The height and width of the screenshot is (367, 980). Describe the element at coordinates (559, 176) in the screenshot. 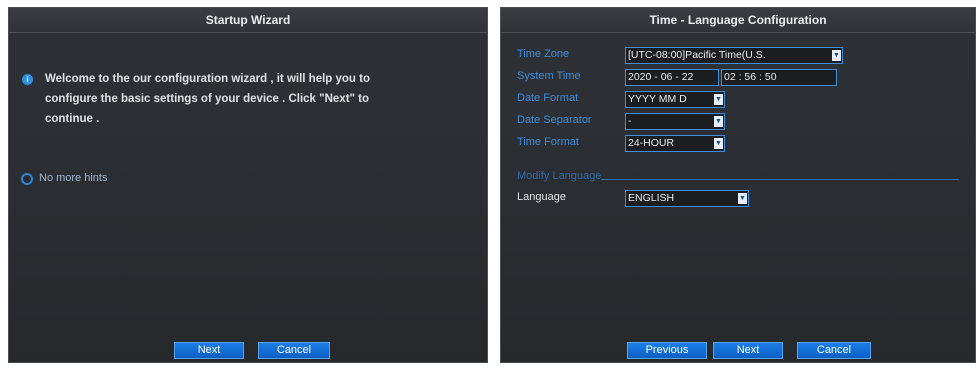

I see `modify-language-label: Modify Language` at that location.